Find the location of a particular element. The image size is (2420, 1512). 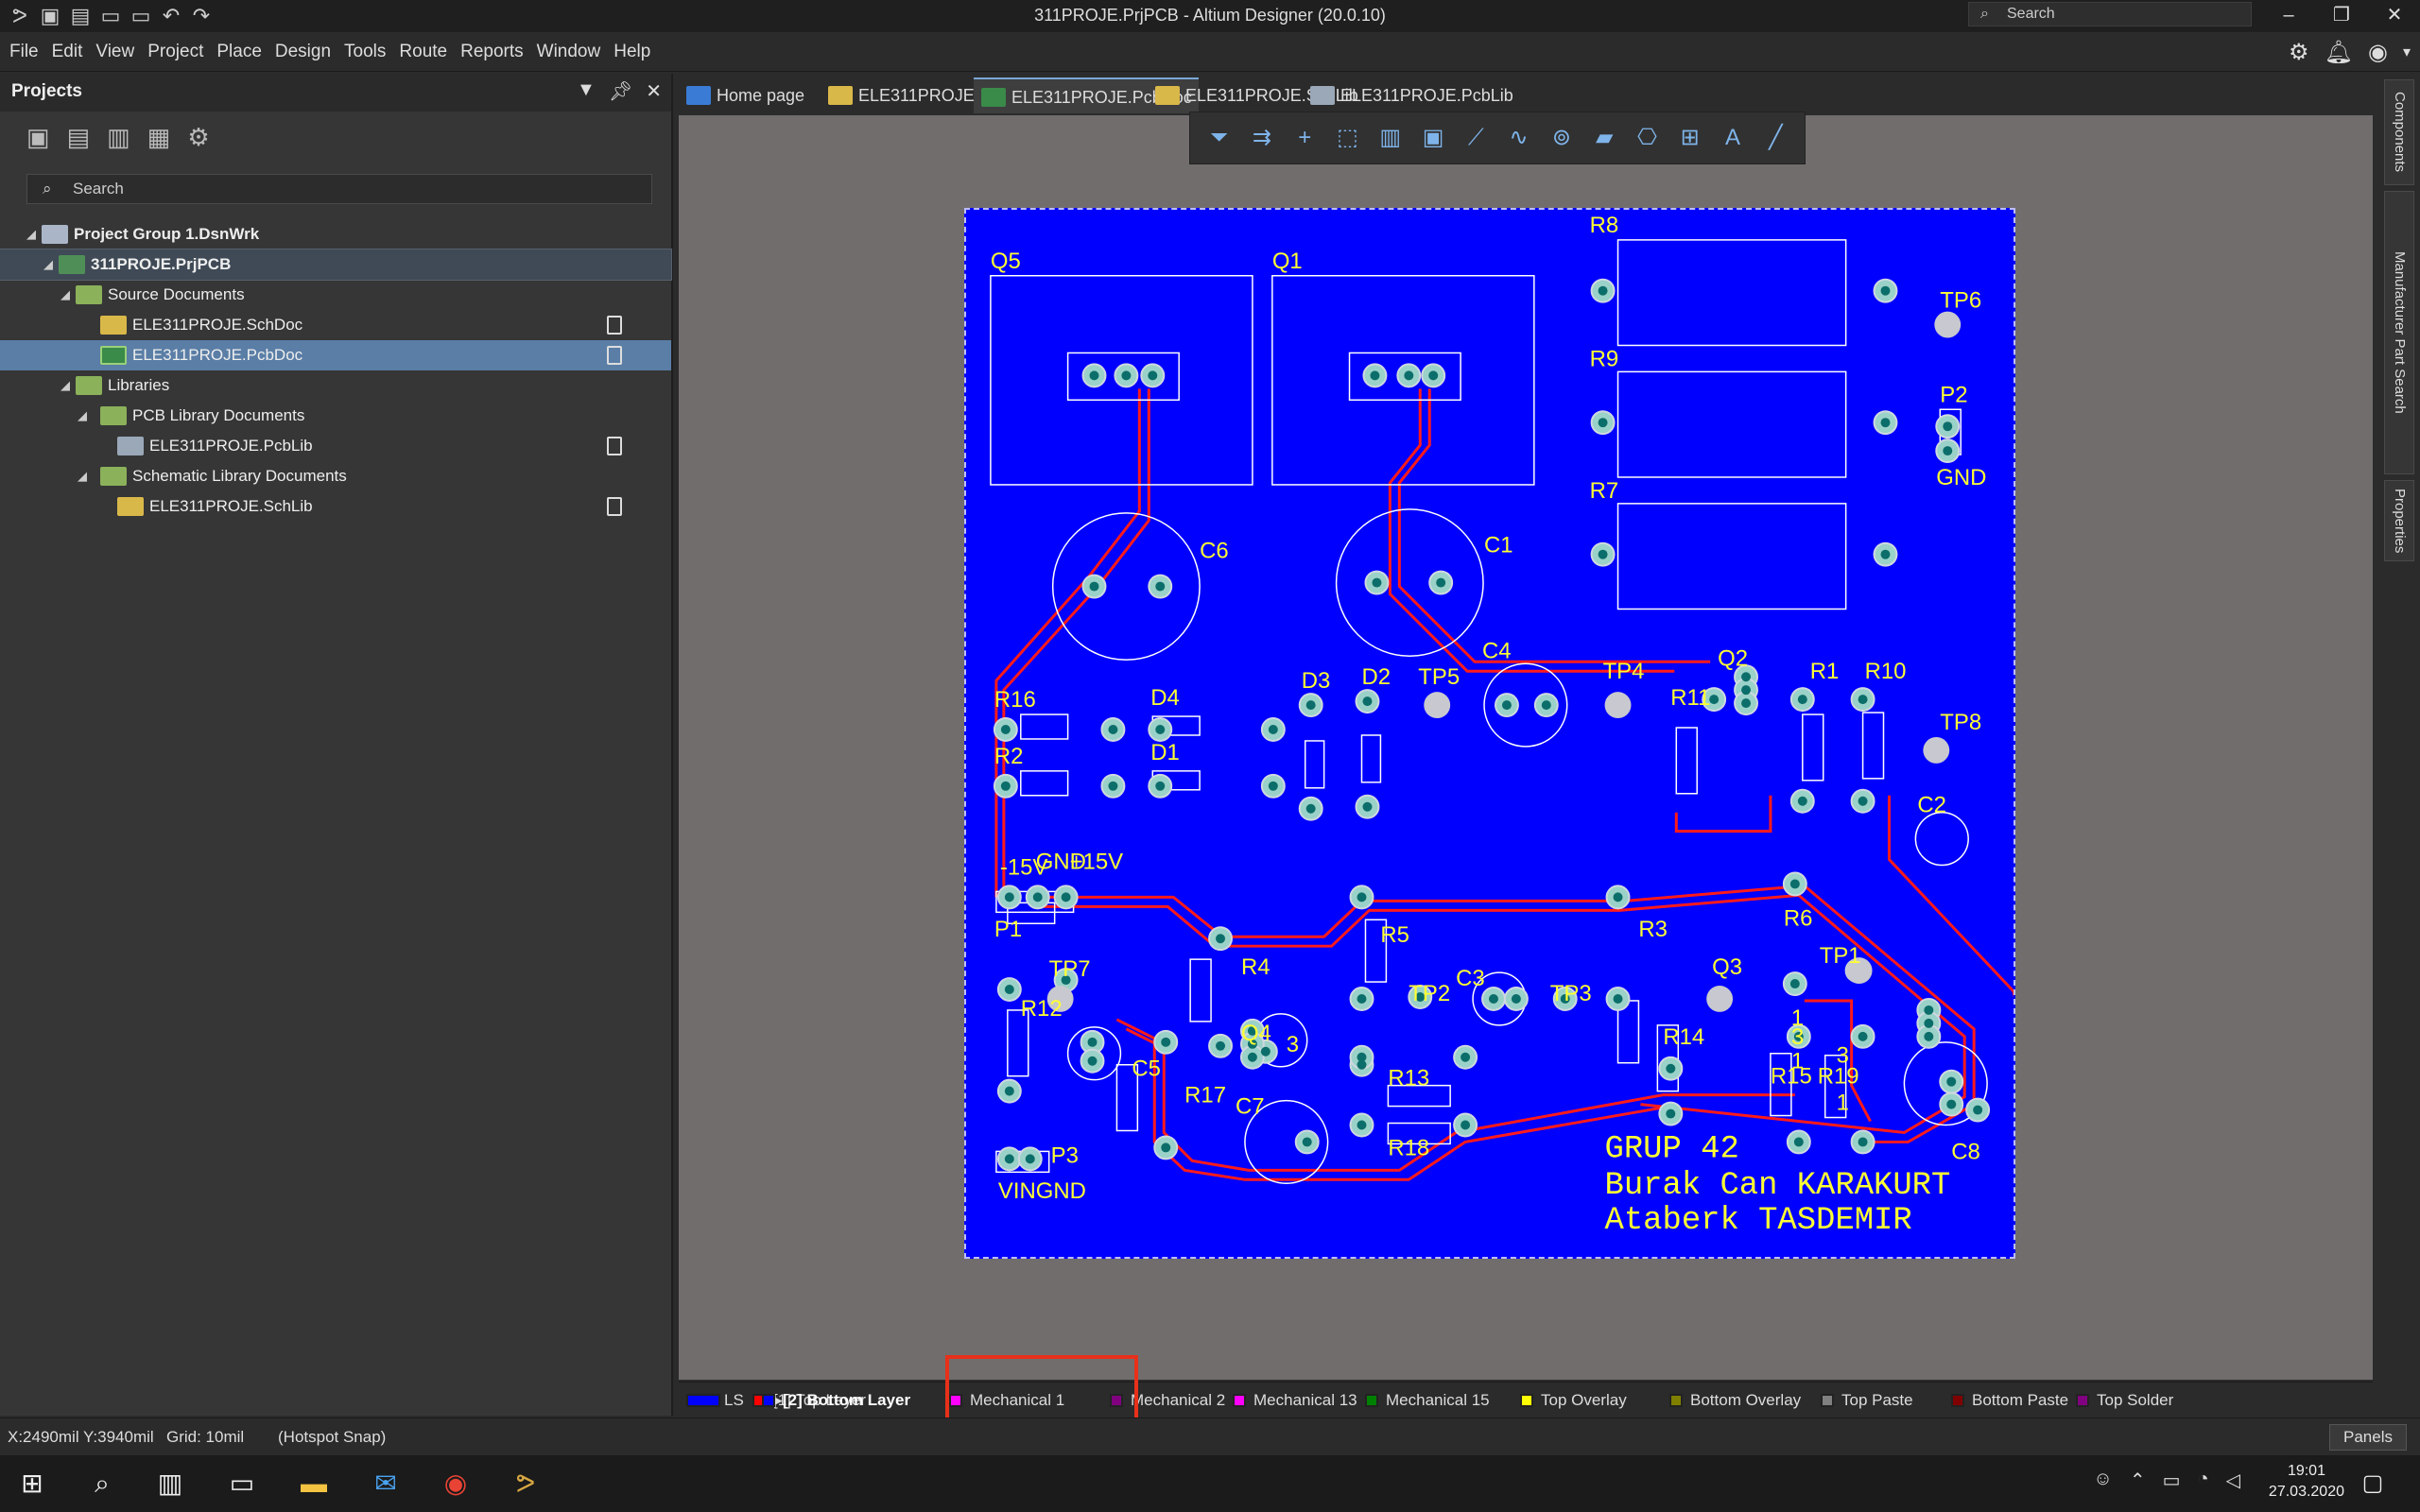

battery-icon: ▭ is located at coordinates (2172, 1480).